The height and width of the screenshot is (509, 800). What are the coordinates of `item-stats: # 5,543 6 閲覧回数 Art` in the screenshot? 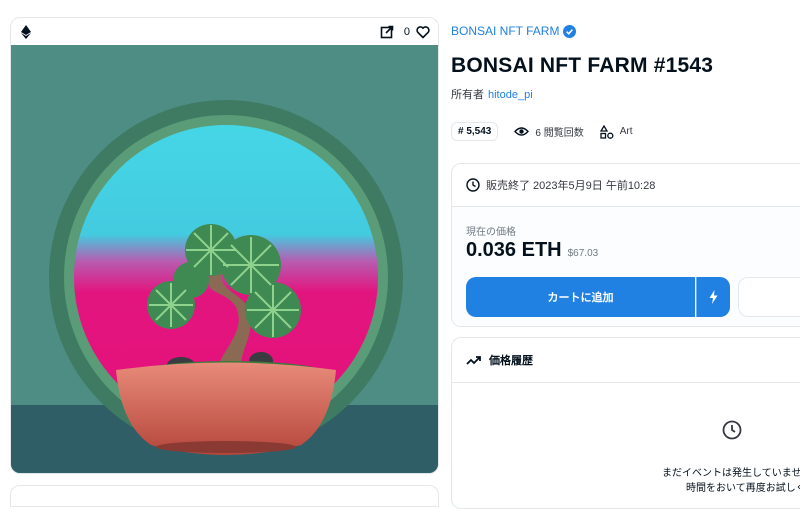 It's located at (550, 131).